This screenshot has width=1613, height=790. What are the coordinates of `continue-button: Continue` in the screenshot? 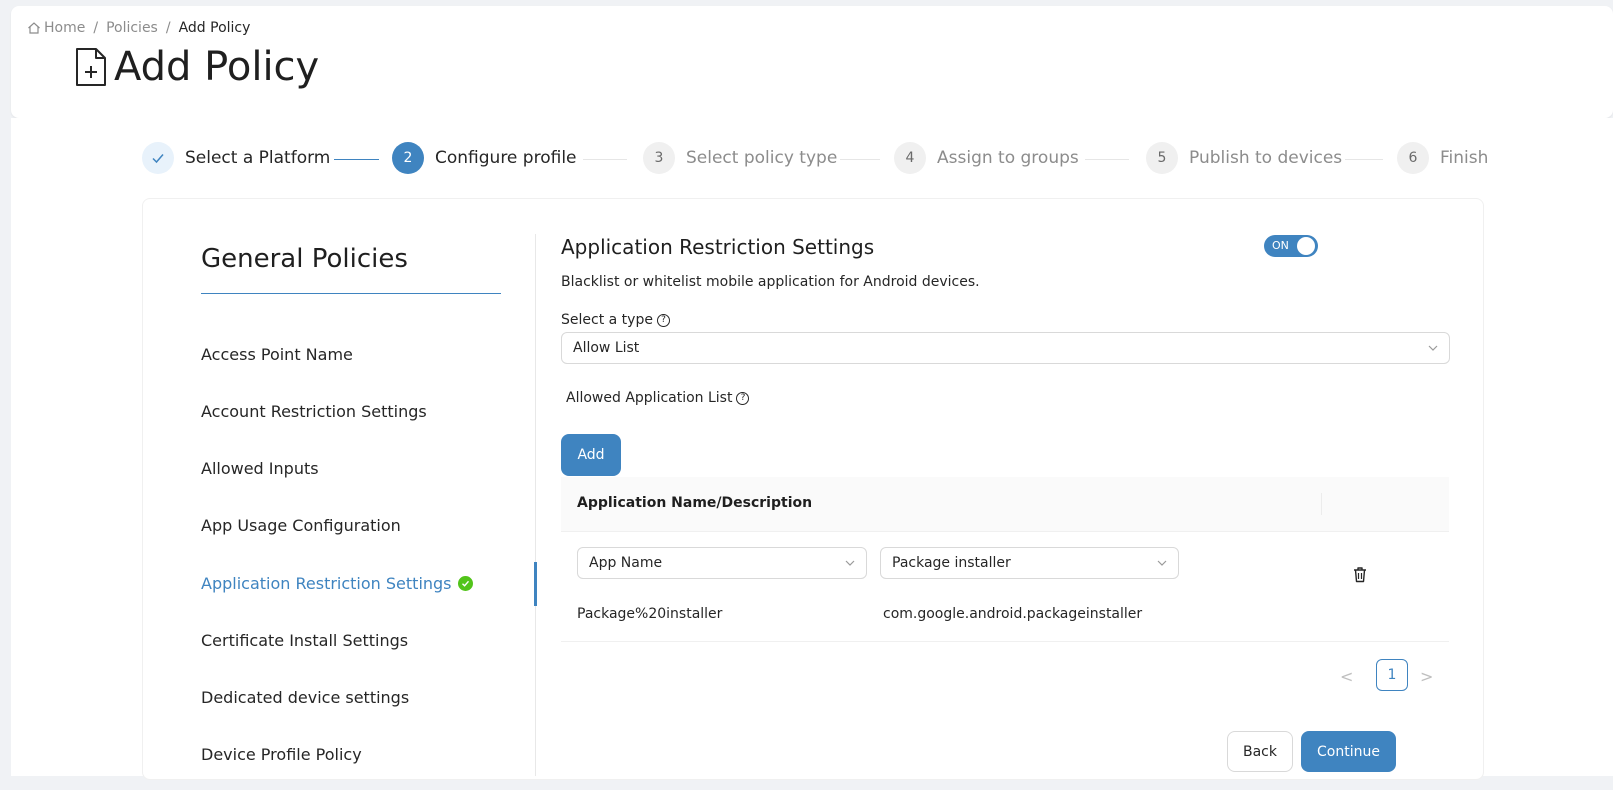 It's located at (1348, 751).